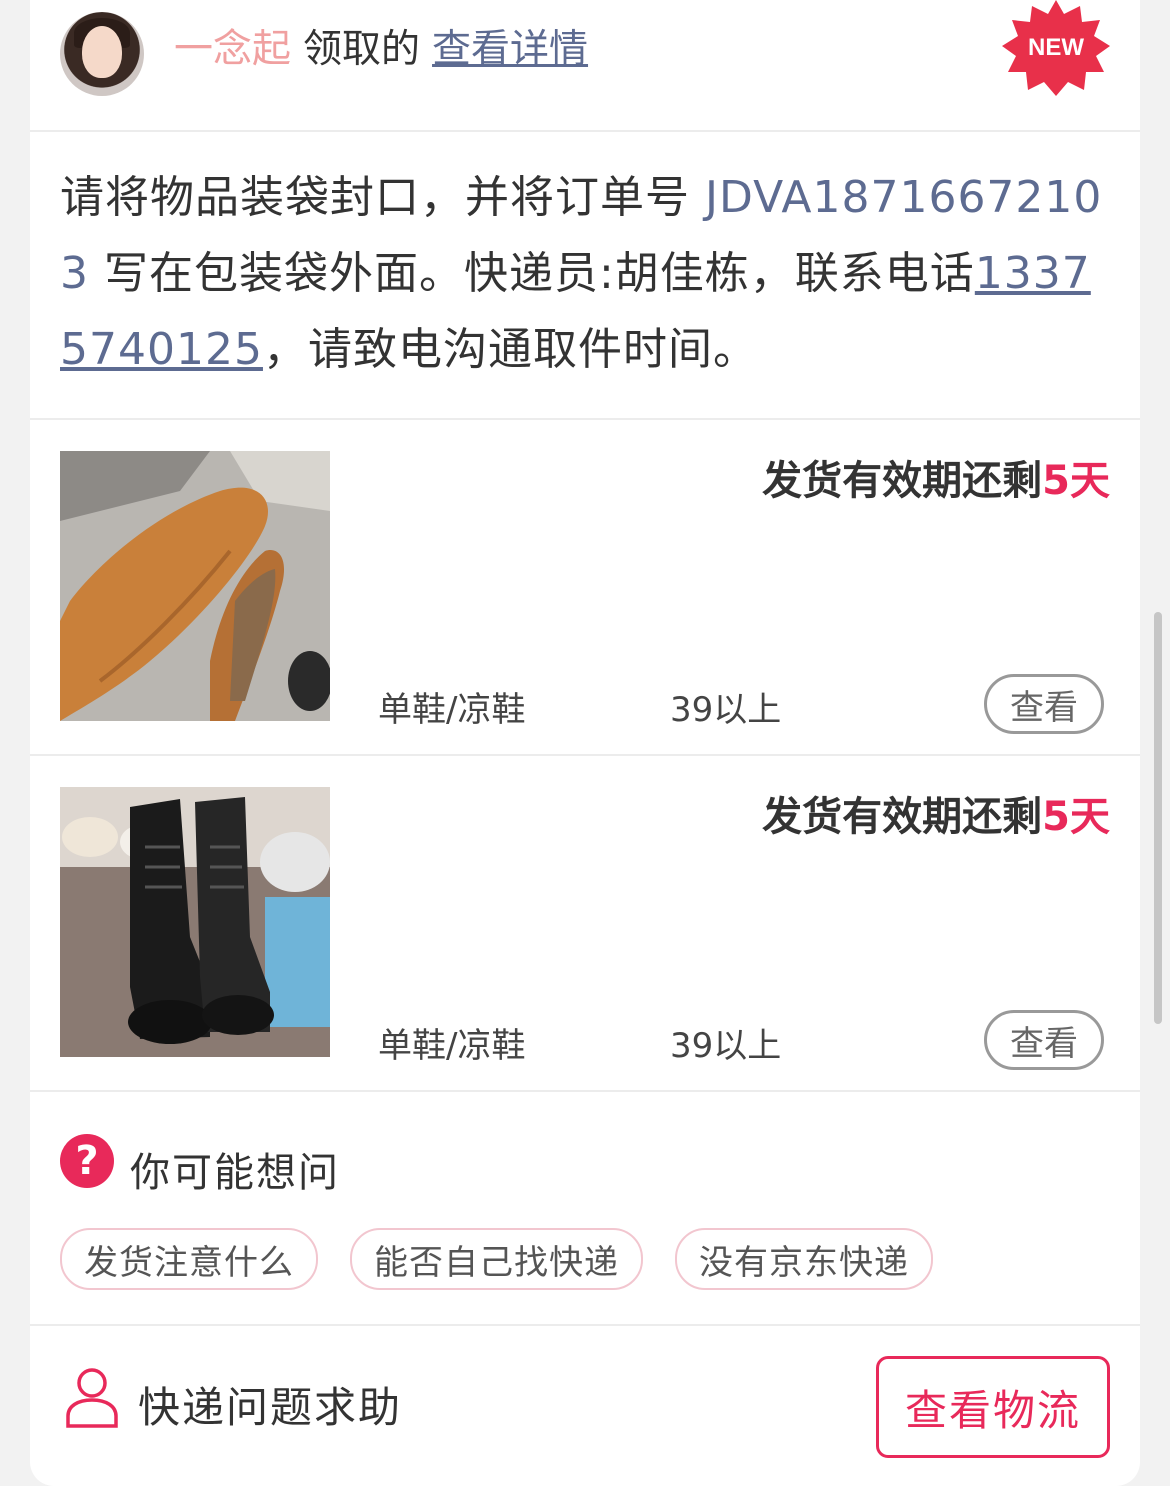 Image resolution: width=1170 pixels, height=1486 pixels. I want to click on avatar, so click(102, 54).